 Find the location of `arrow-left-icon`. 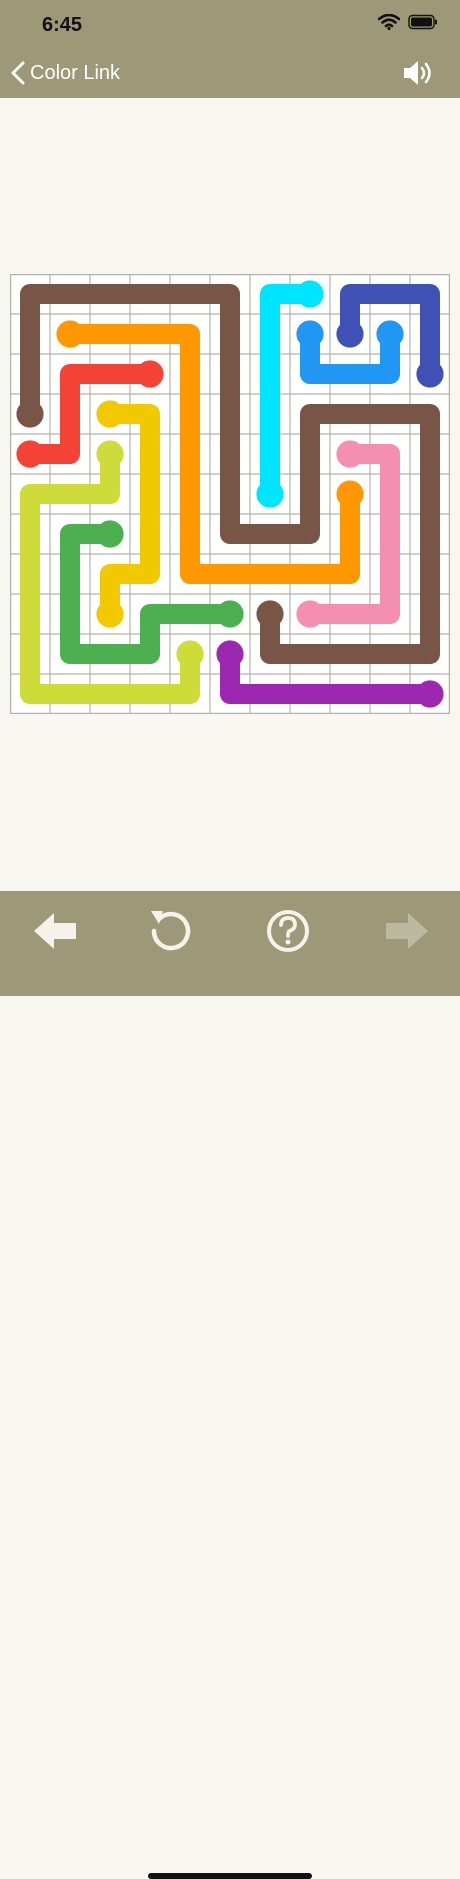

arrow-left-icon is located at coordinates (56, 931).